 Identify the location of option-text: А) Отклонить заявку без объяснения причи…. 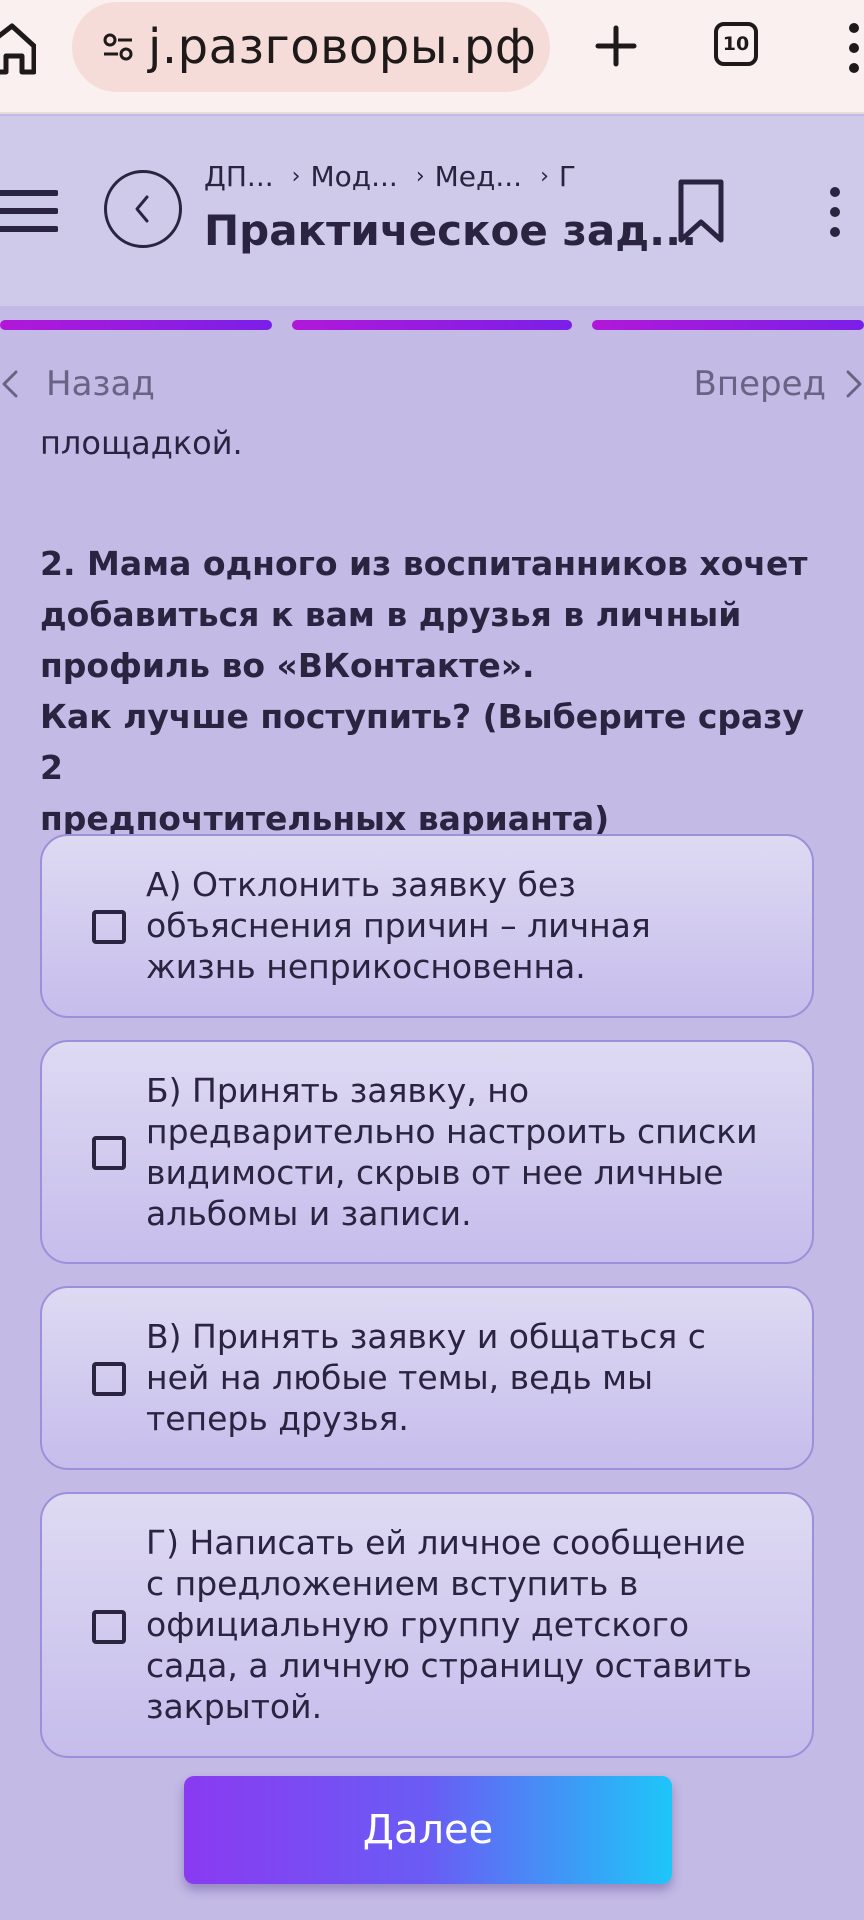
(466, 925).